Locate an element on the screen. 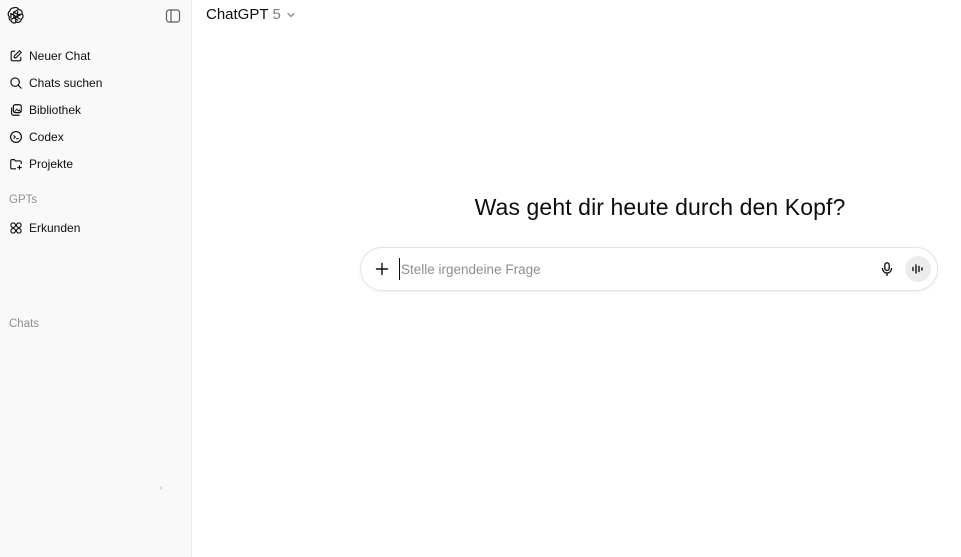 The width and height of the screenshot is (961, 557). chevron-down-icon is located at coordinates (291, 14).